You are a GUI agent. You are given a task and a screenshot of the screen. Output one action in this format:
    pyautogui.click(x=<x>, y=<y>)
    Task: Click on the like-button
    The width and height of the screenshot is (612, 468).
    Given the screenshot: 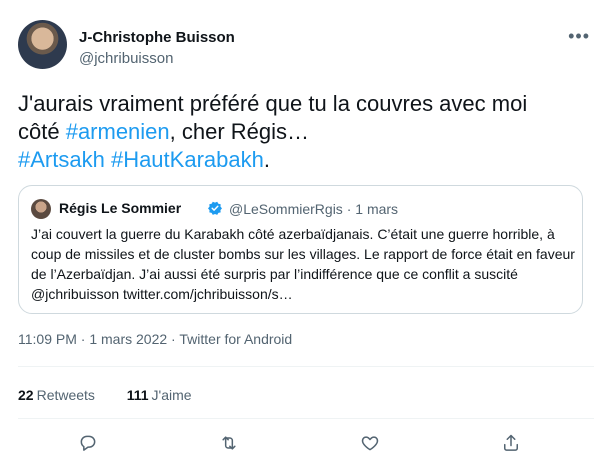 What is the action you would take?
    pyautogui.click(x=370, y=443)
    